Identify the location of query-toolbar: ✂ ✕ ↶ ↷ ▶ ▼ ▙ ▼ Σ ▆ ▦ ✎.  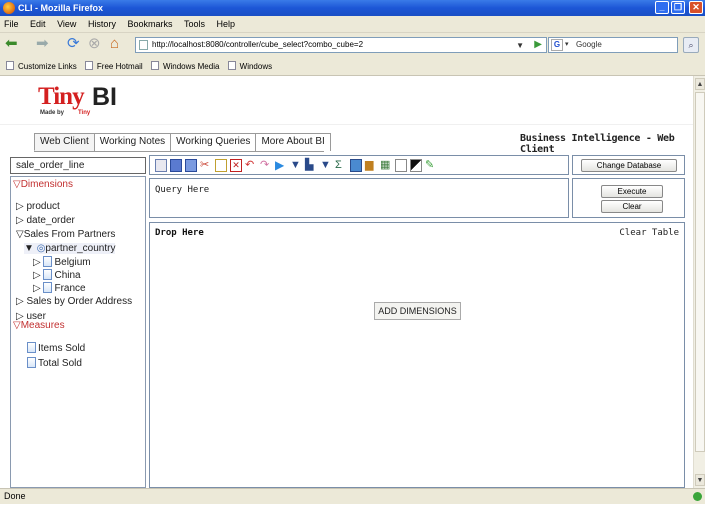
(359, 165).